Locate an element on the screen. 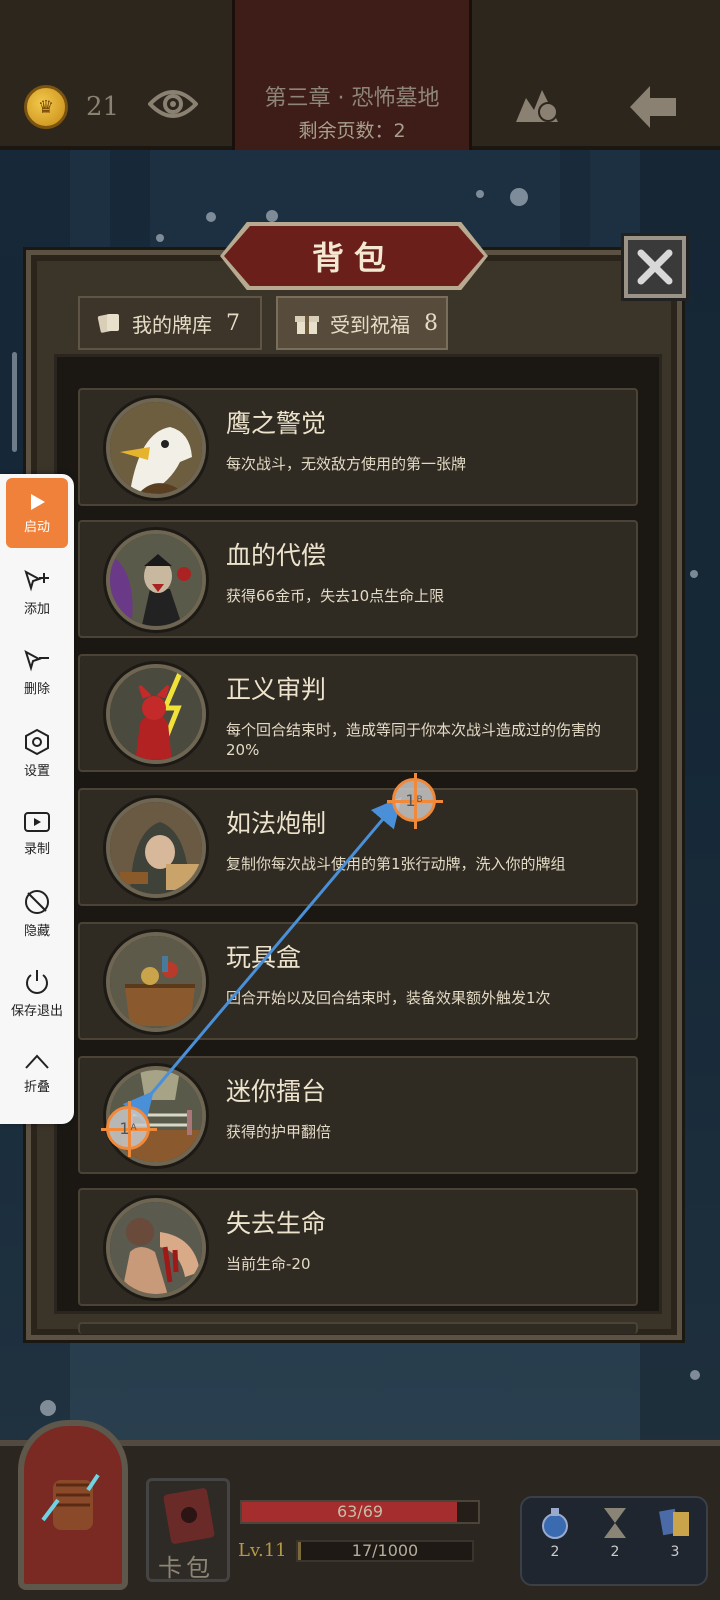  chapter-banner: 第三章 · 恐怖墓地 剩余页数：2 is located at coordinates (352, 75).